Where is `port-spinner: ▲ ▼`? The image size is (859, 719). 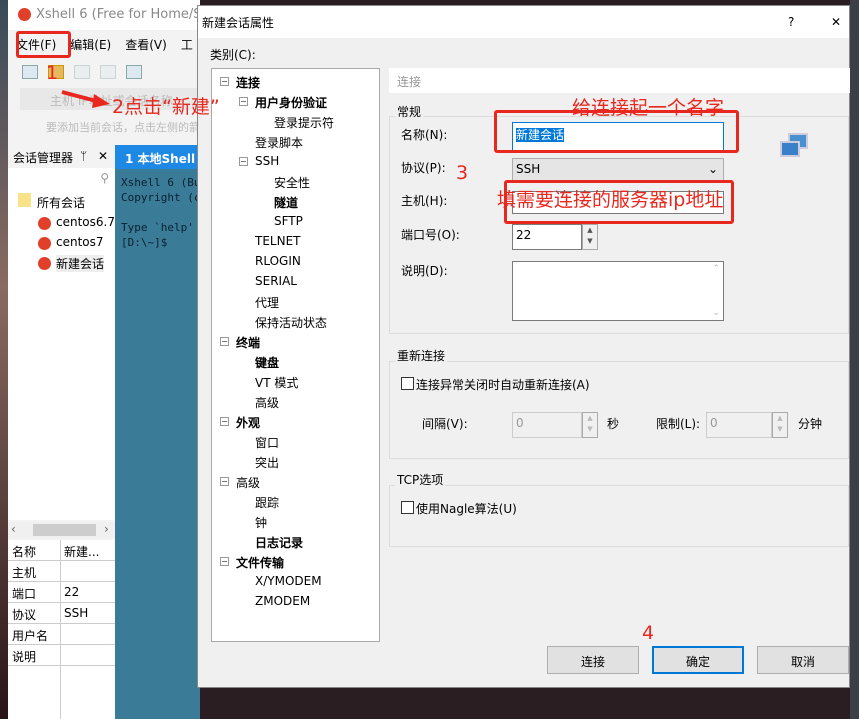
port-spinner: ▲ ▼ is located at coordinates (590, 237).